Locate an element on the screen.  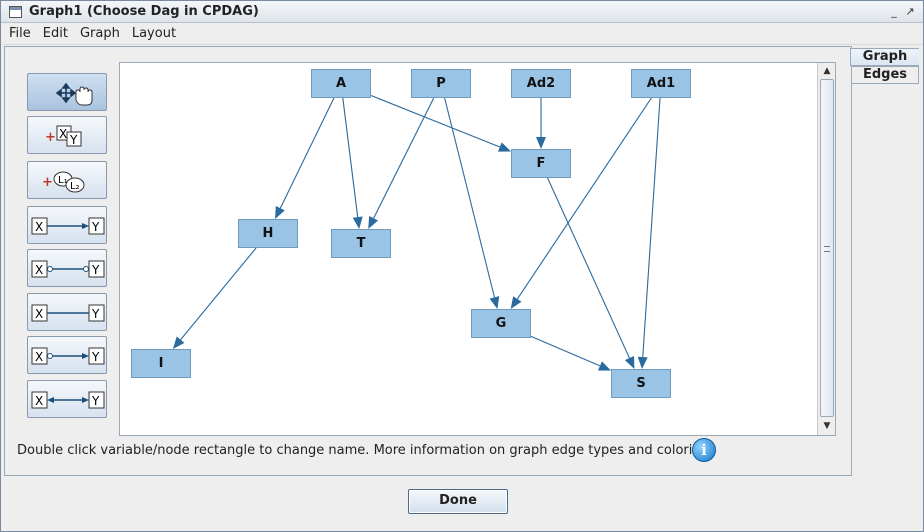
tab-strip: Graph Edges is located at coordinates (884, 66).